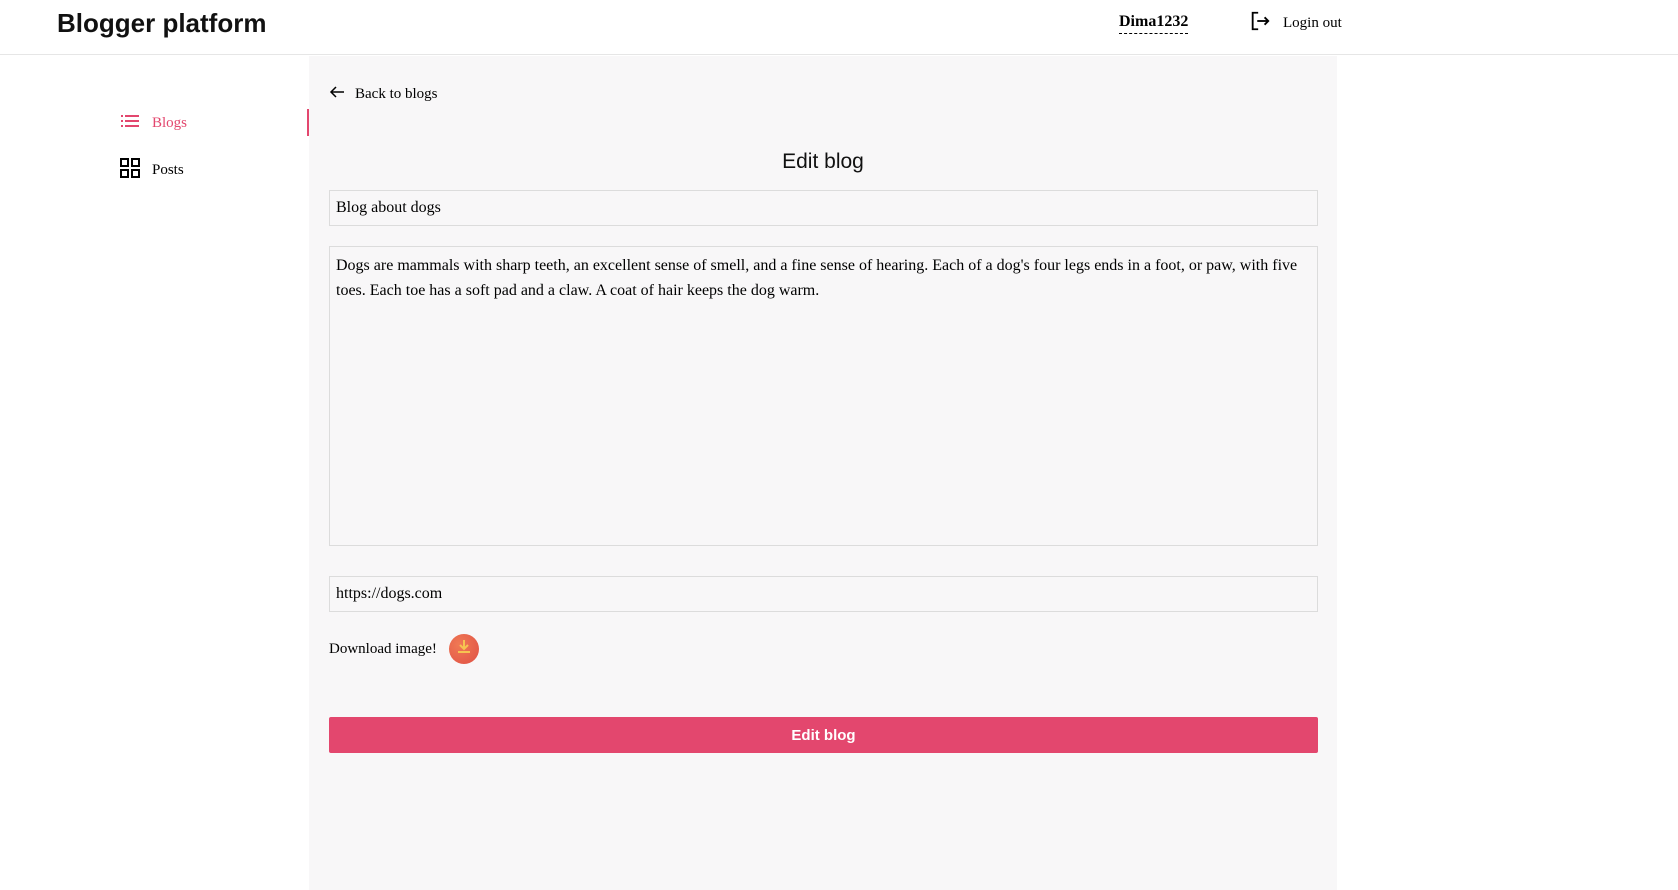 The image size is (1678, 890). I want to click on sidebar-item-label: Posts, so click(168, 170).